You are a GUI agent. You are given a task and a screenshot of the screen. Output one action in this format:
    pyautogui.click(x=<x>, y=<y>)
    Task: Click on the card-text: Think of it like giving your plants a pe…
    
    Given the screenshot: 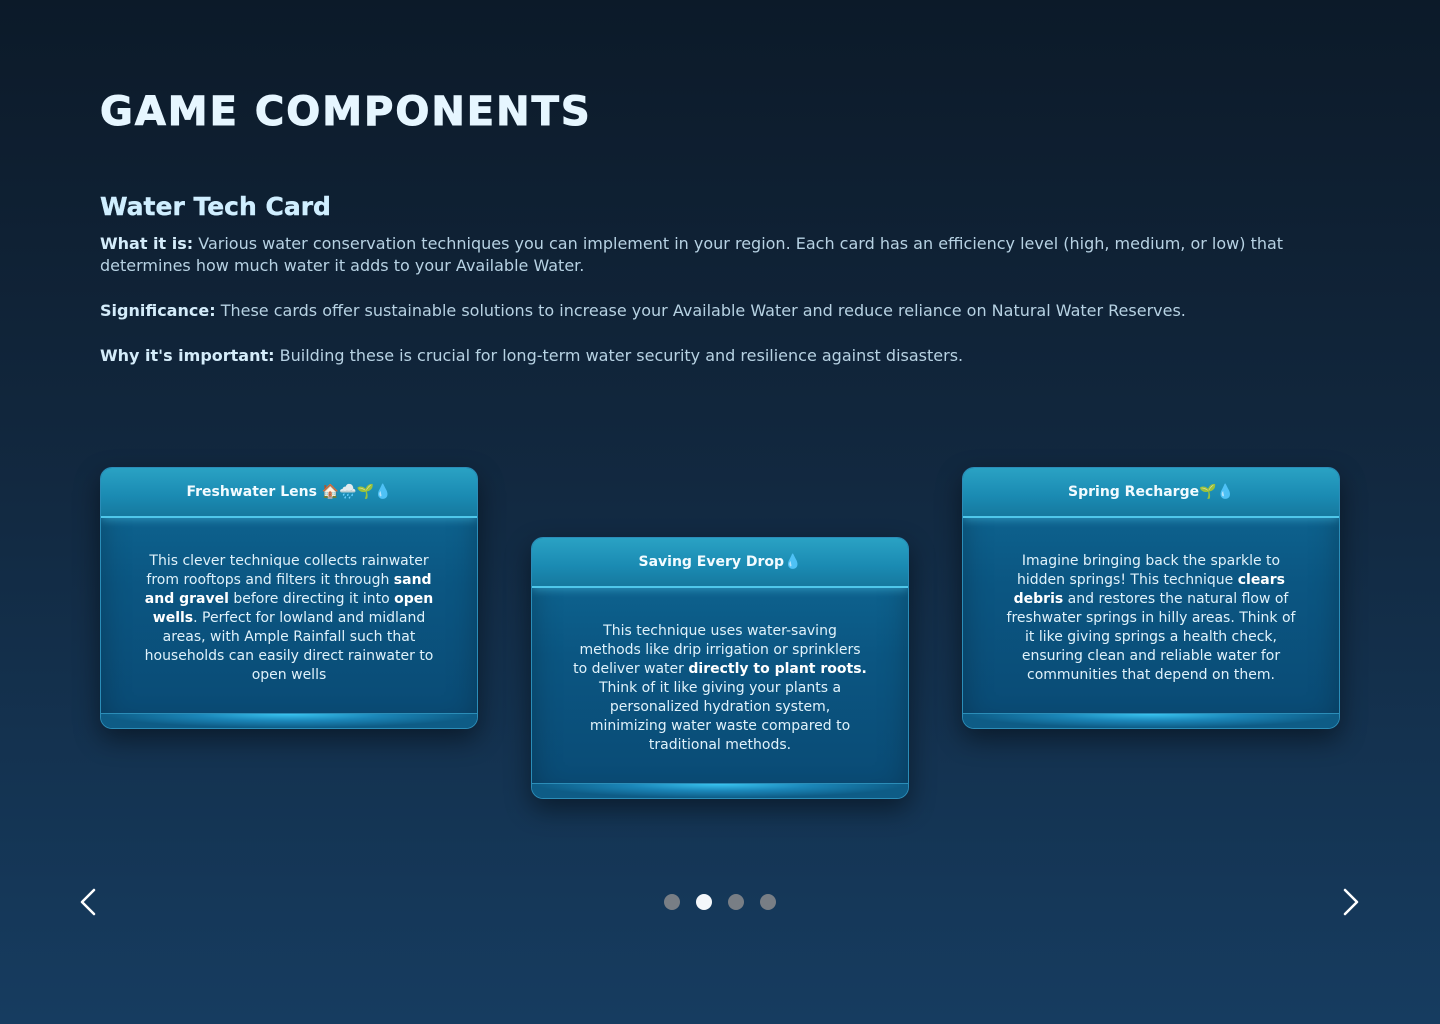 What is the action you would take?
    pyautogui.click(x=720, y=716)
    